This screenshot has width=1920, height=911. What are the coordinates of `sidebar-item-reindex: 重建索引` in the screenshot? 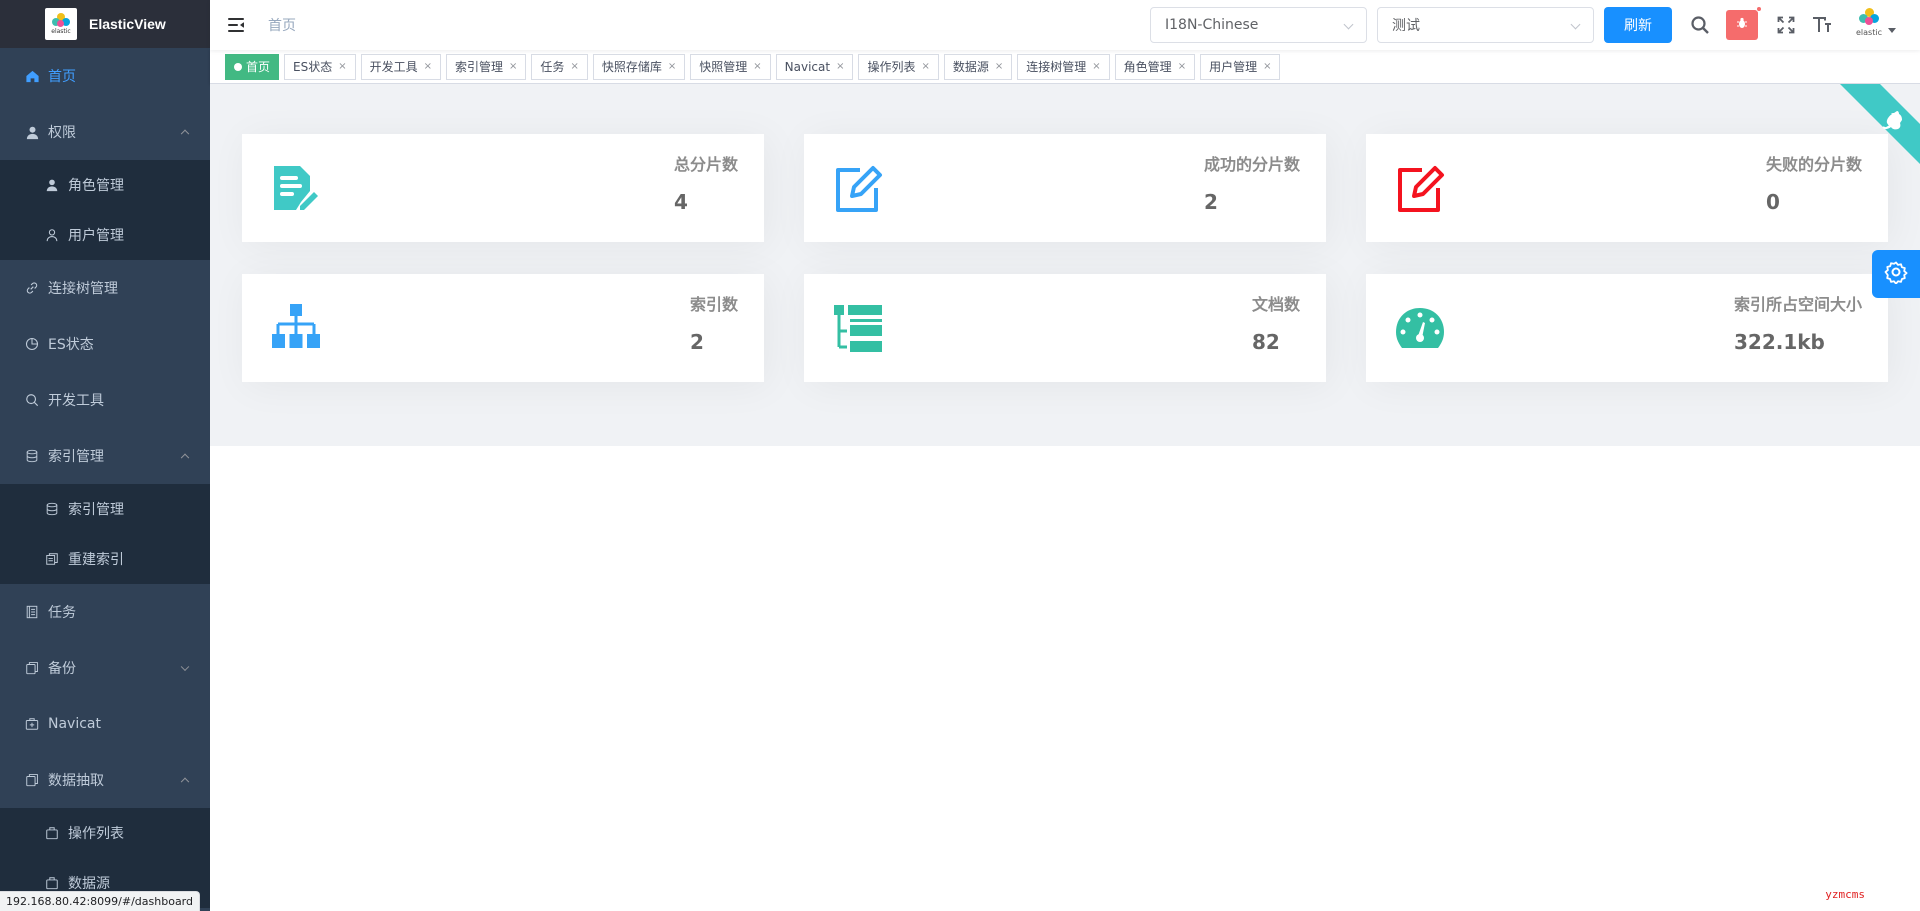 It's located at (105, 559).